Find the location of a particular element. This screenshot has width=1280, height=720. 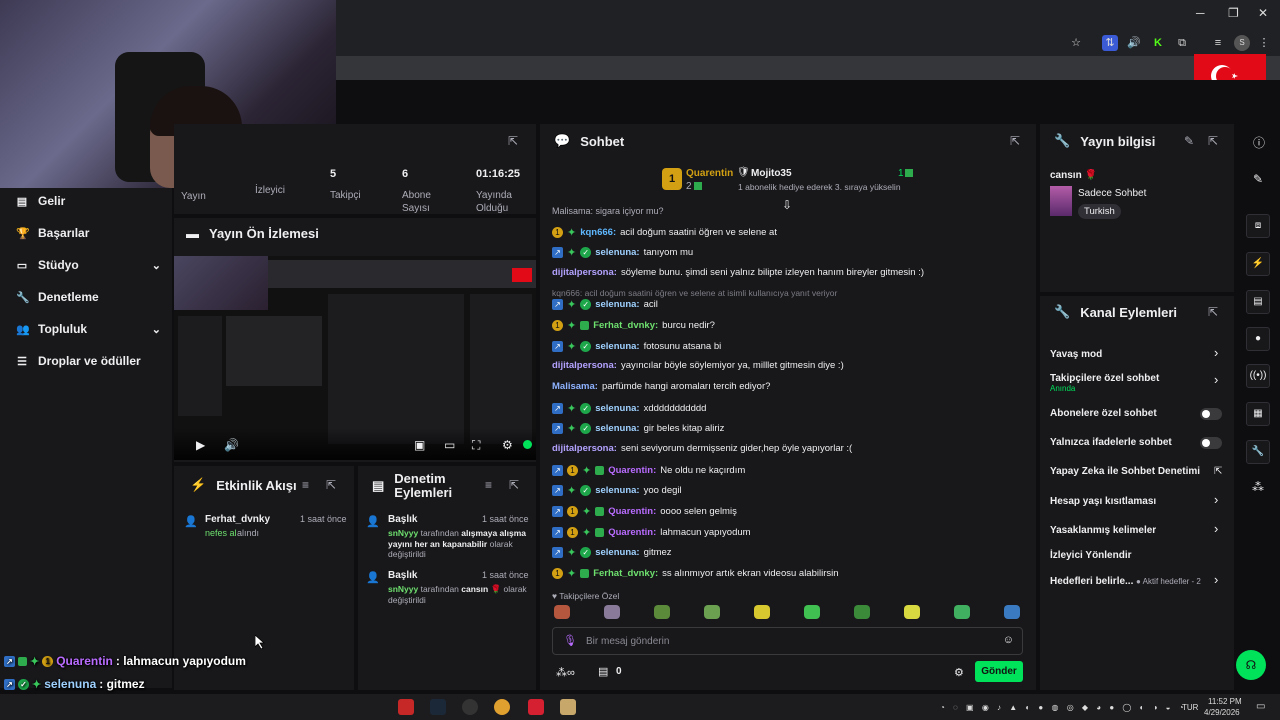

chat-settings-icon: ⚙ is located at coordinates (959, 672).